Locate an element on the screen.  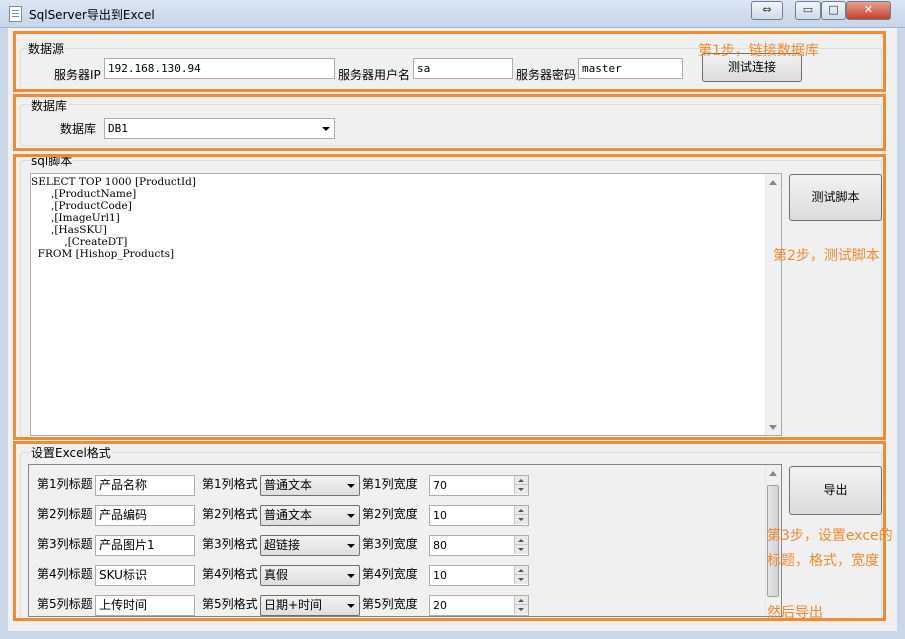
step3-annotation-line3: 然后导出 is located at coordinates (795, 613).